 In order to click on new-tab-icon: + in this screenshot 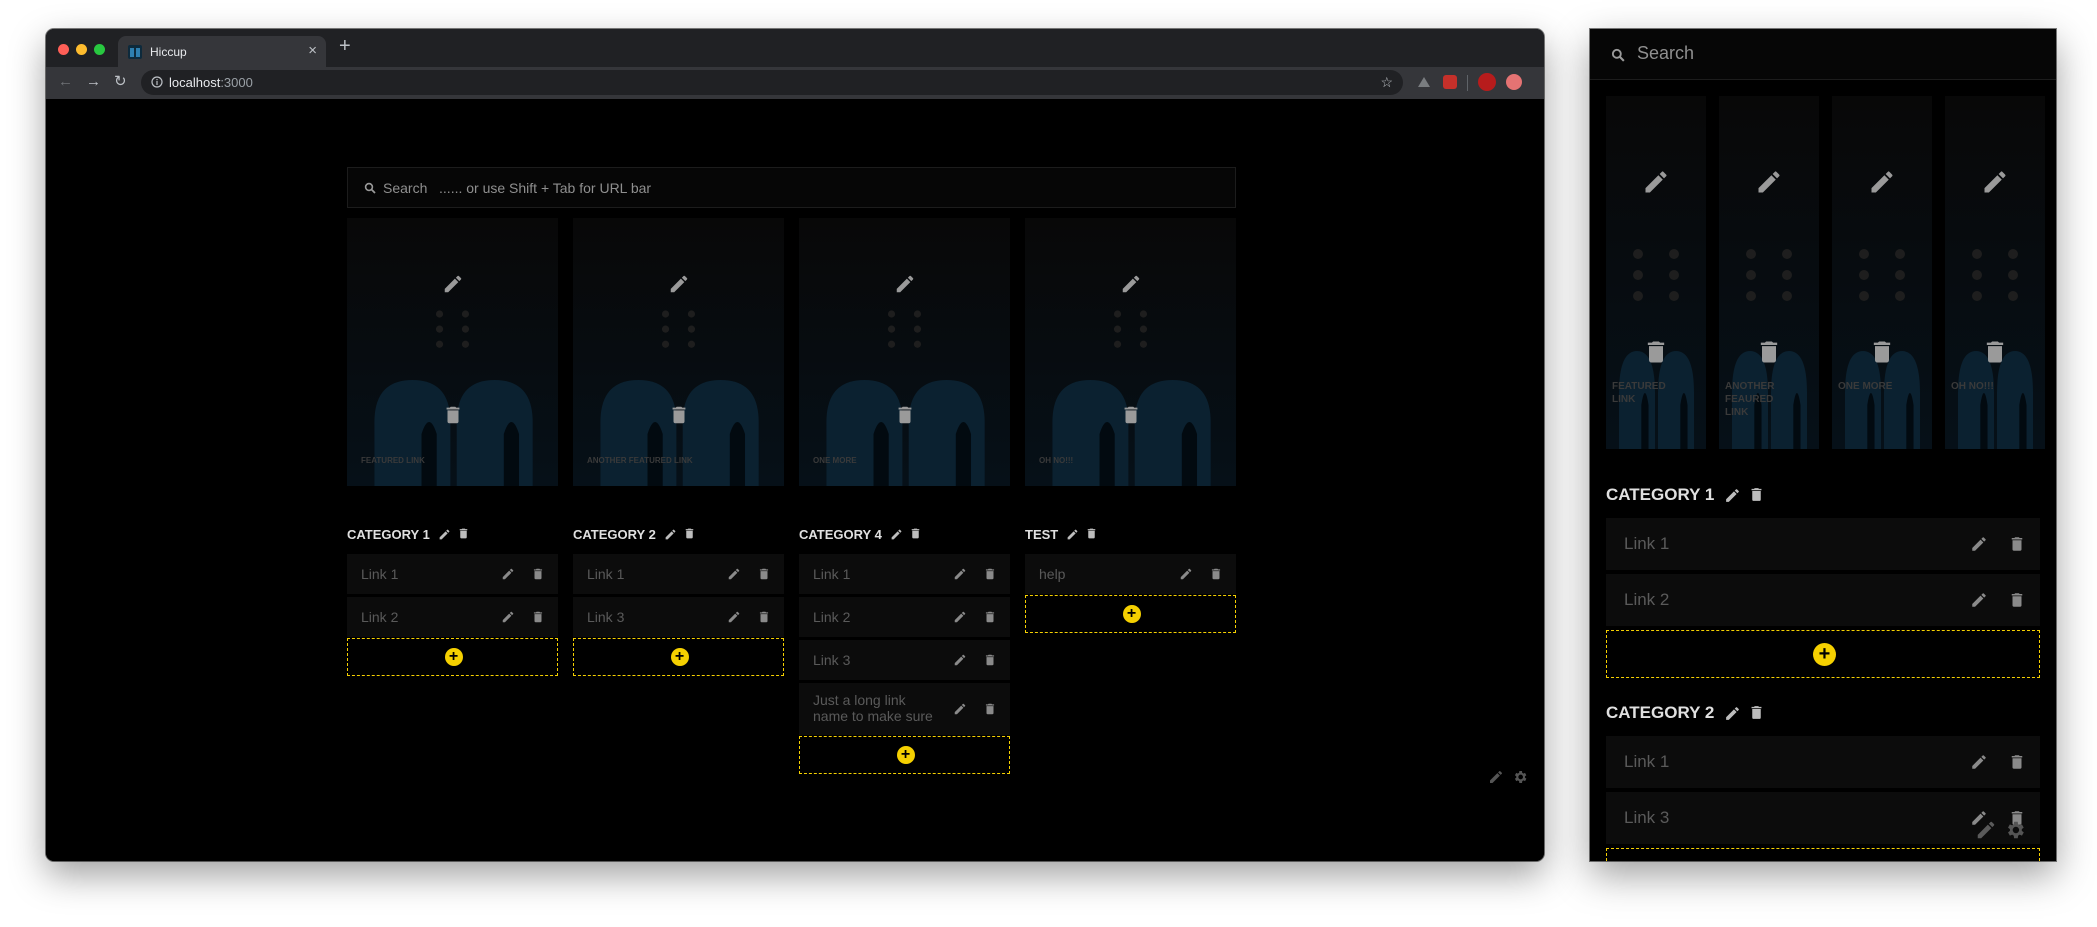, I will do `click(345, 46)`.